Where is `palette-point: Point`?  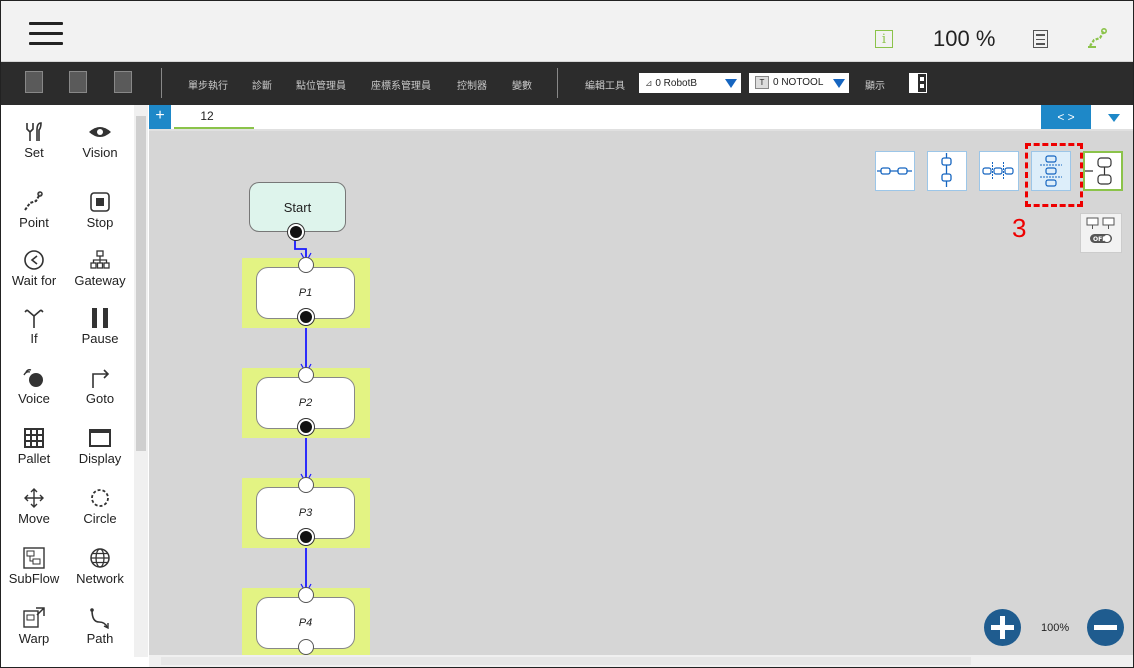 palette-point: Point is located at coordinates (34, 209).